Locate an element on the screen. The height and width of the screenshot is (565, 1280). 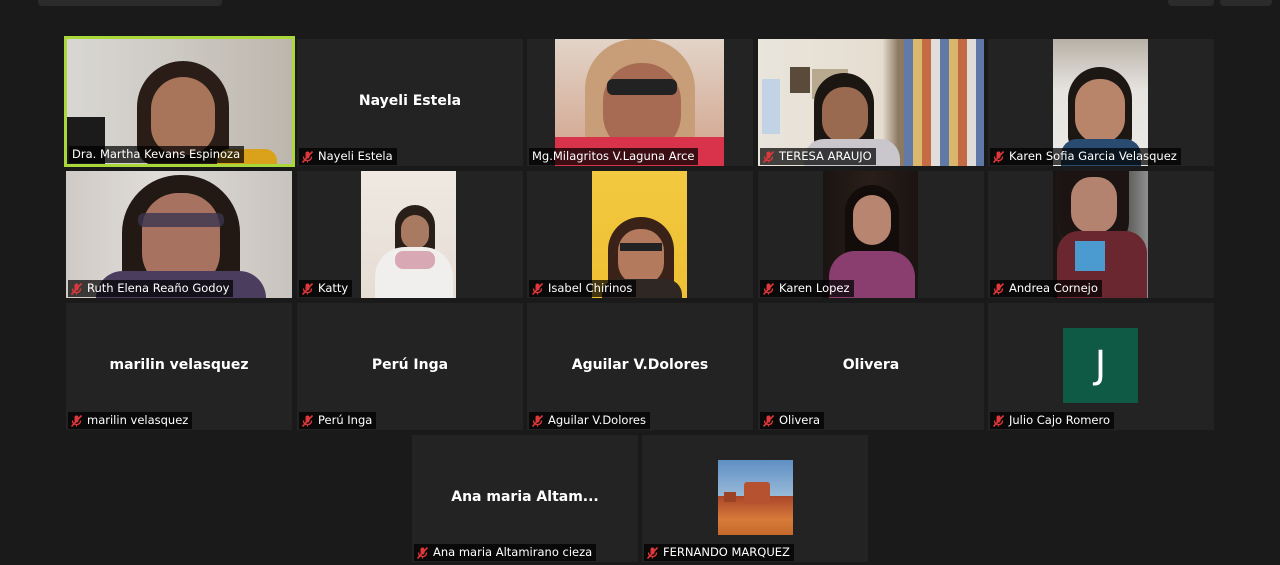
participant-name: Karen Sofia Garcia Velasquez is located at coordinates (1093, 156).